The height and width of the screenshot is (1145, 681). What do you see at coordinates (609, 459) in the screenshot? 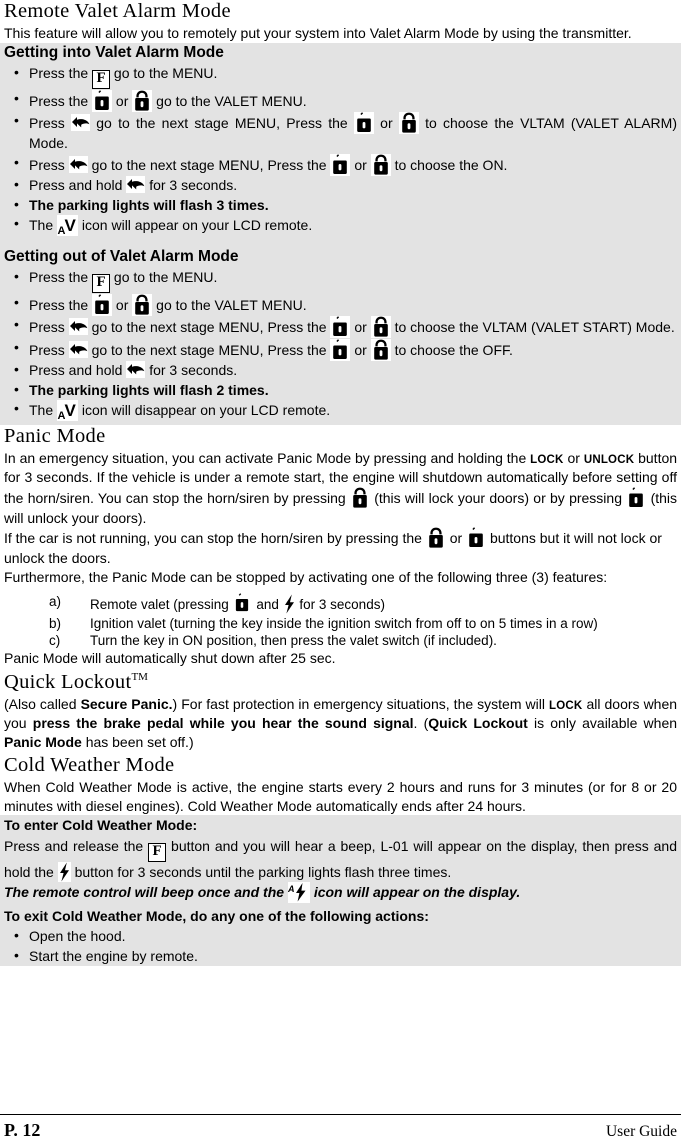
I see `unlock-keyword: UNLOCK` at bounding box center [609, 459].